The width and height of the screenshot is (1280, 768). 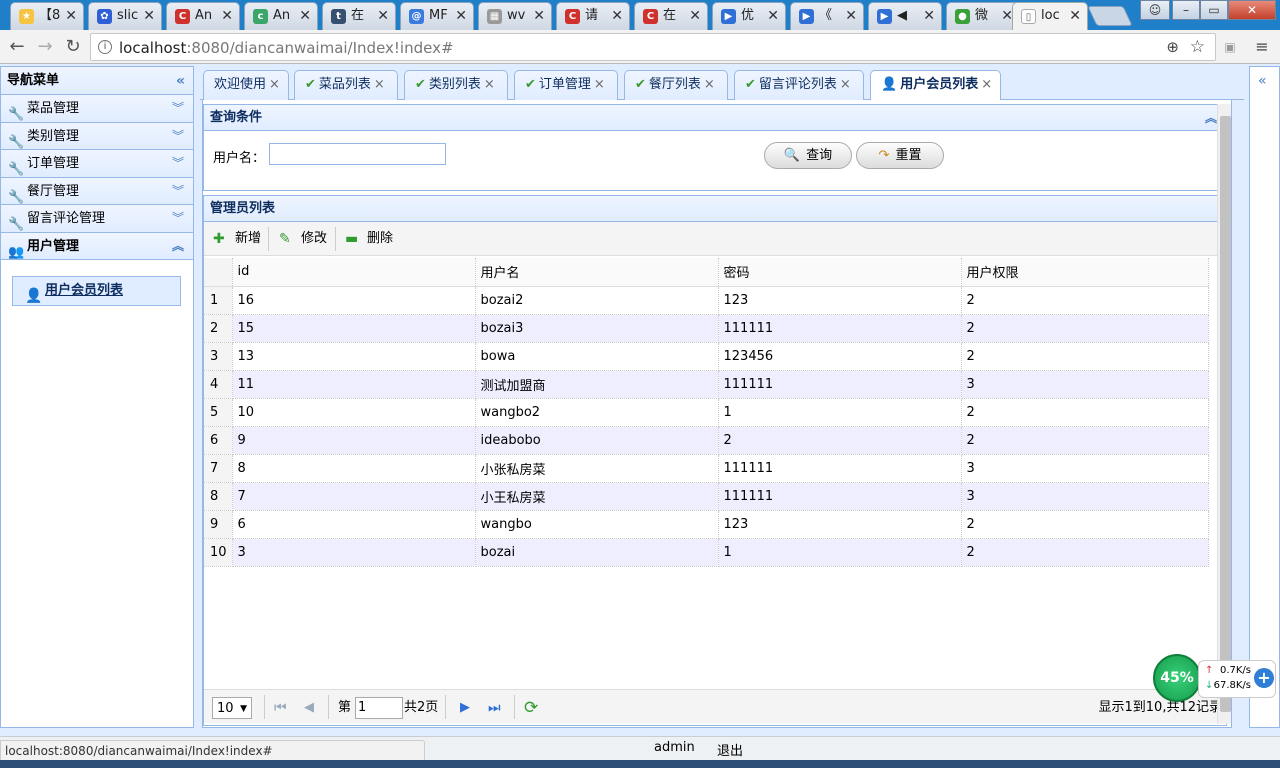 I want to click on reset-button: ↷ 重置, so click(x=900, y=155).